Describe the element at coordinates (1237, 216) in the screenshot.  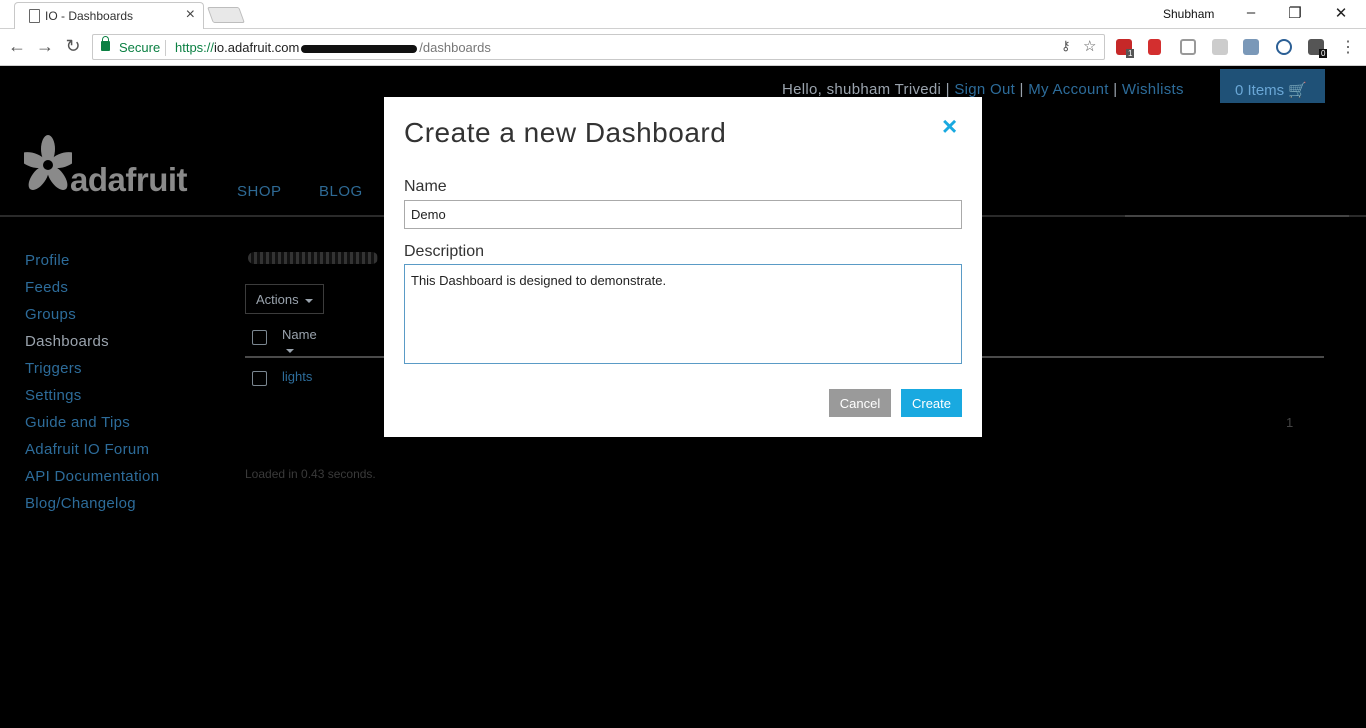
I see `header-divider-accent` at that location.